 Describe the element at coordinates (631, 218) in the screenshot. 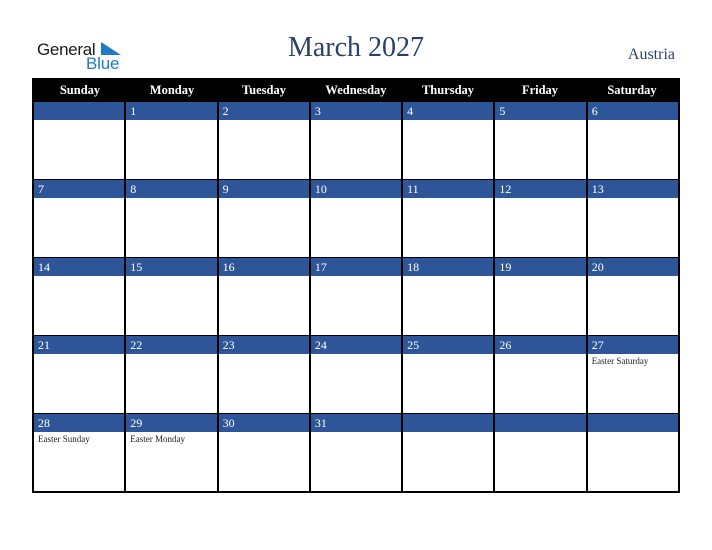

I see `day-cell: 13` at that location.